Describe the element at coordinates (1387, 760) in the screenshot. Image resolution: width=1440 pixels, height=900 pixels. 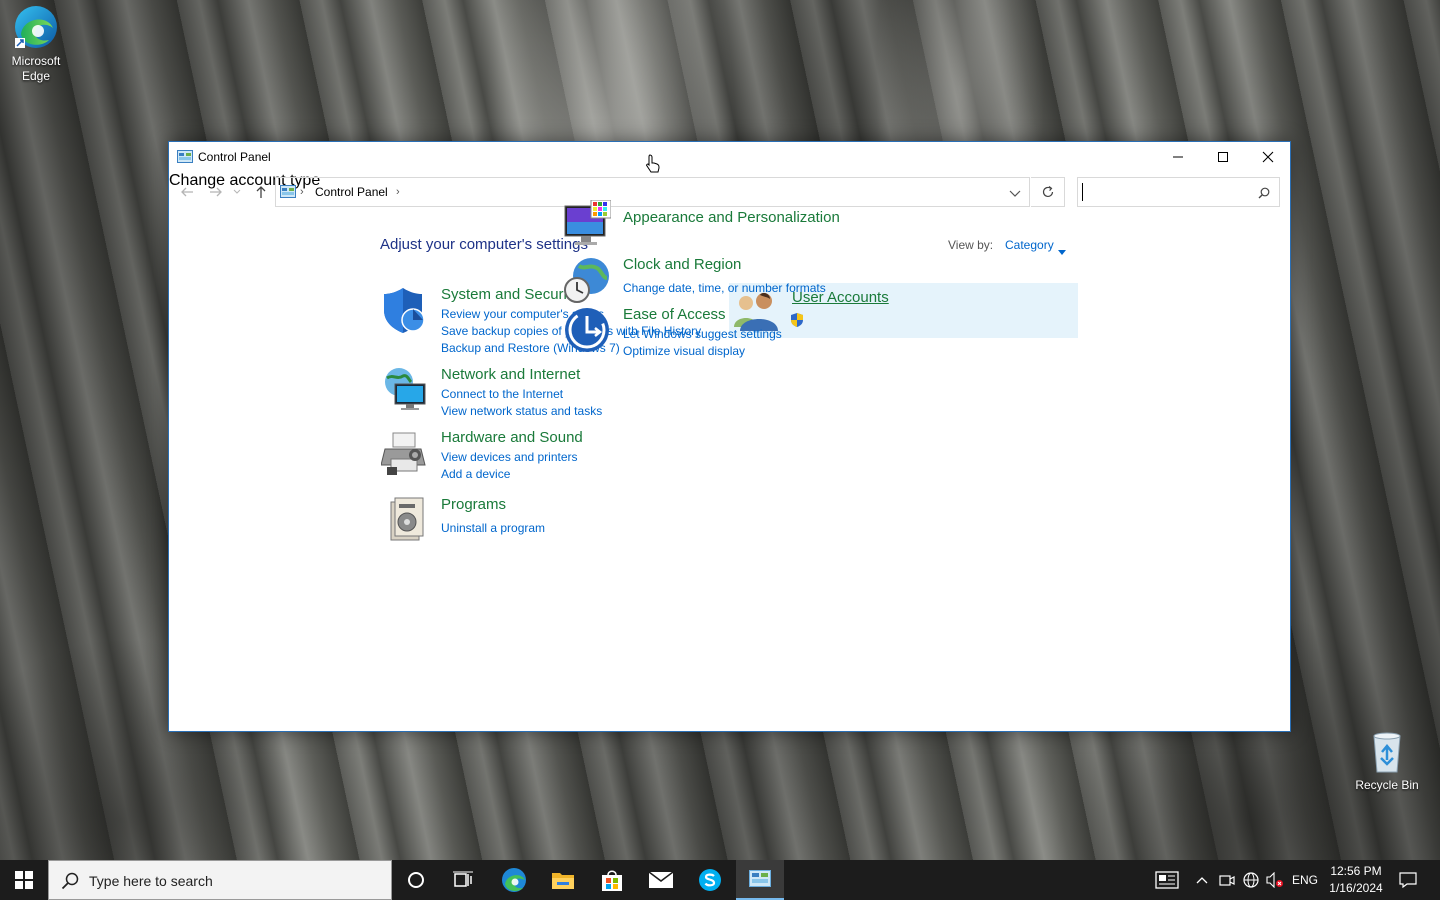
I see `desktop-icon-recycle-bin: Recycle Bin` at that location.